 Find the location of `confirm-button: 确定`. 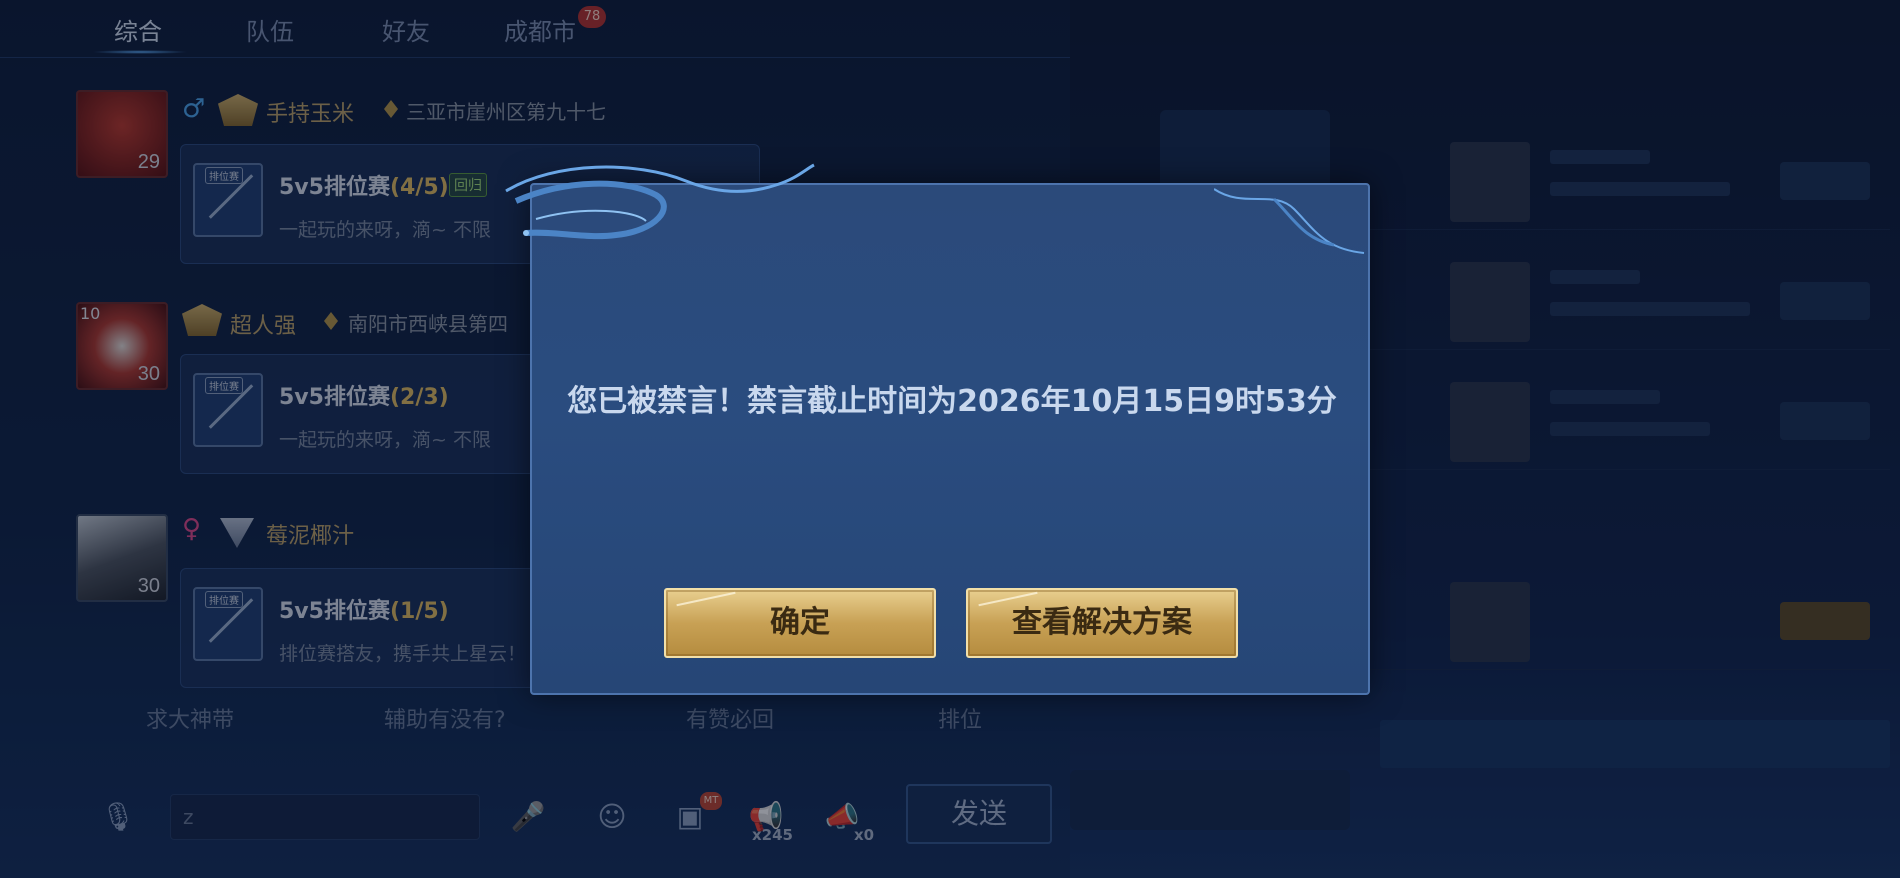

confirm-button: 确定 is located at coordinates (800, 623).